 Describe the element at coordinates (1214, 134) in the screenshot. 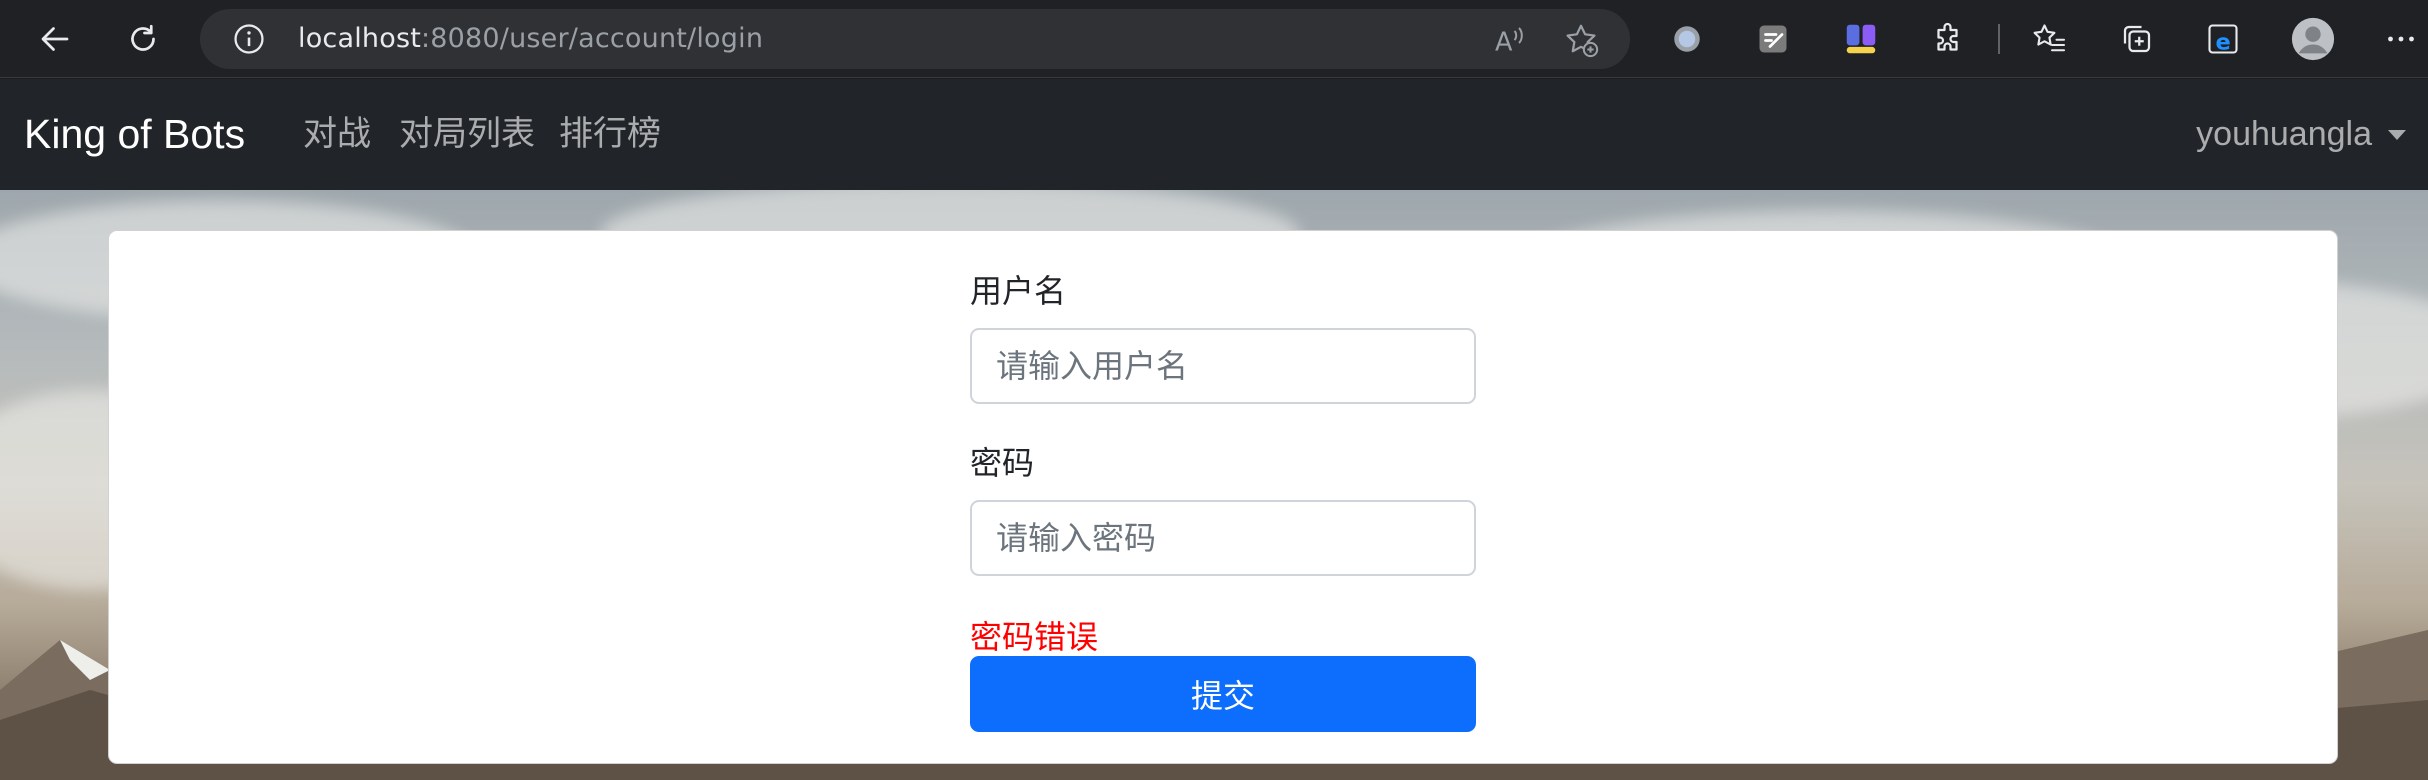

I see `app-navbar: King of Bots 对战 对局列表 排行榜 youhuangla` at that location.